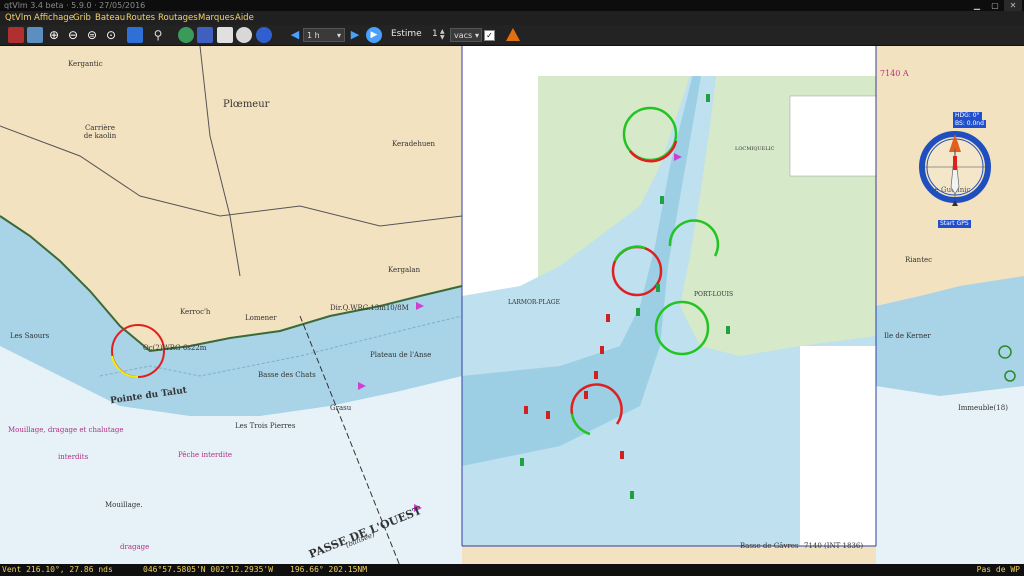 The image size is (1024, 576). Describe the element at coordinates (186, 35) in the screenshot. I see `globe-icon` at that location.